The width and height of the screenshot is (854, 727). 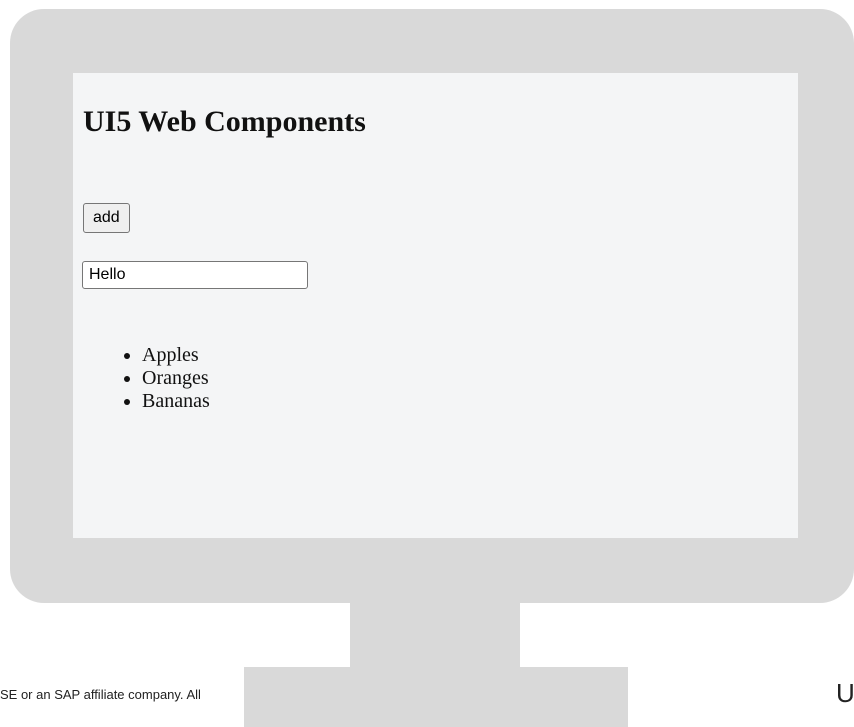 I want to click on list-item: Oranges, so click(x=176, y=378).